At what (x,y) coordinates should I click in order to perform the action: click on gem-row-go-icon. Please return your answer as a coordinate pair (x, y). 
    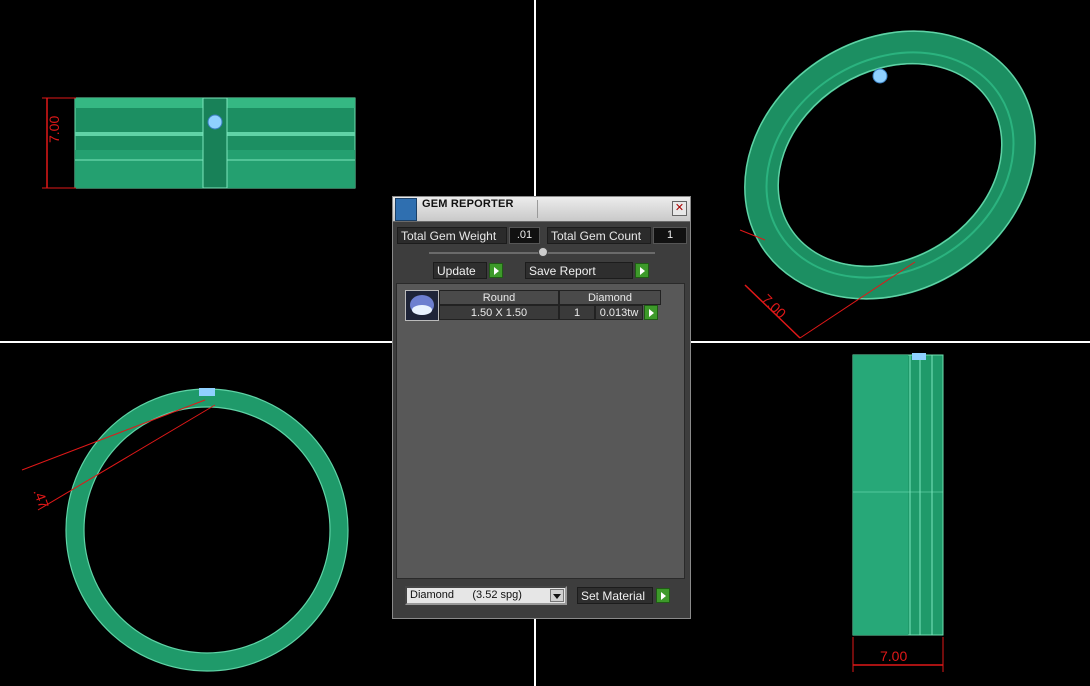
    Looking at the image, I should click on (651, 312).